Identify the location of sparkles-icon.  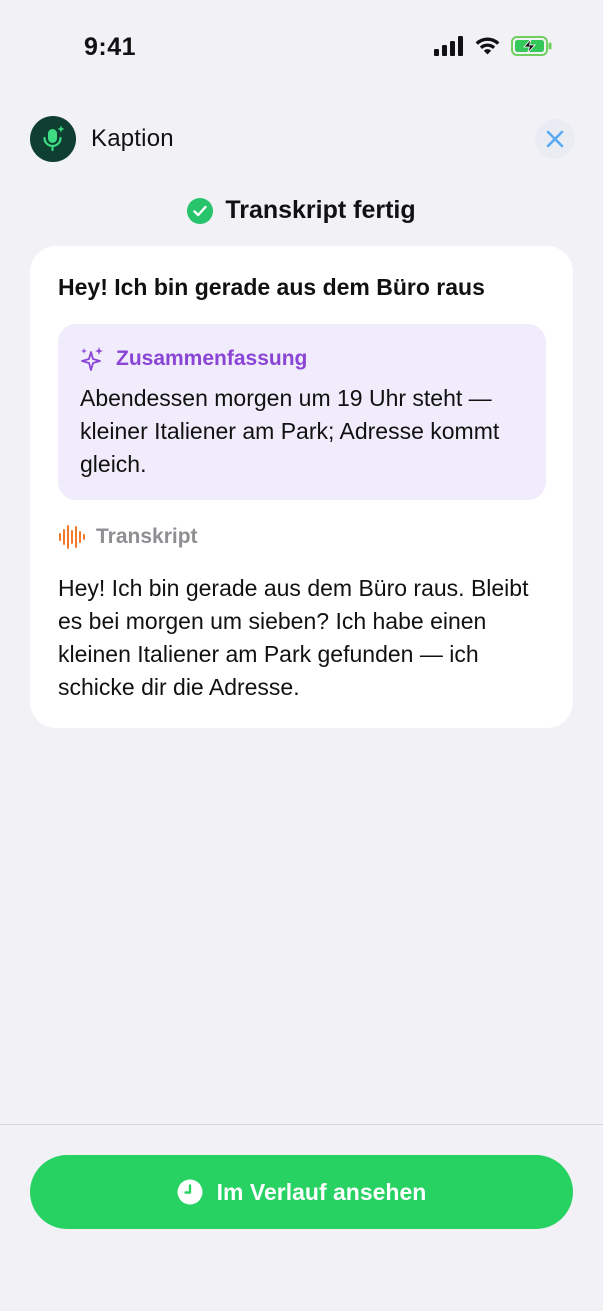
(92, 359).